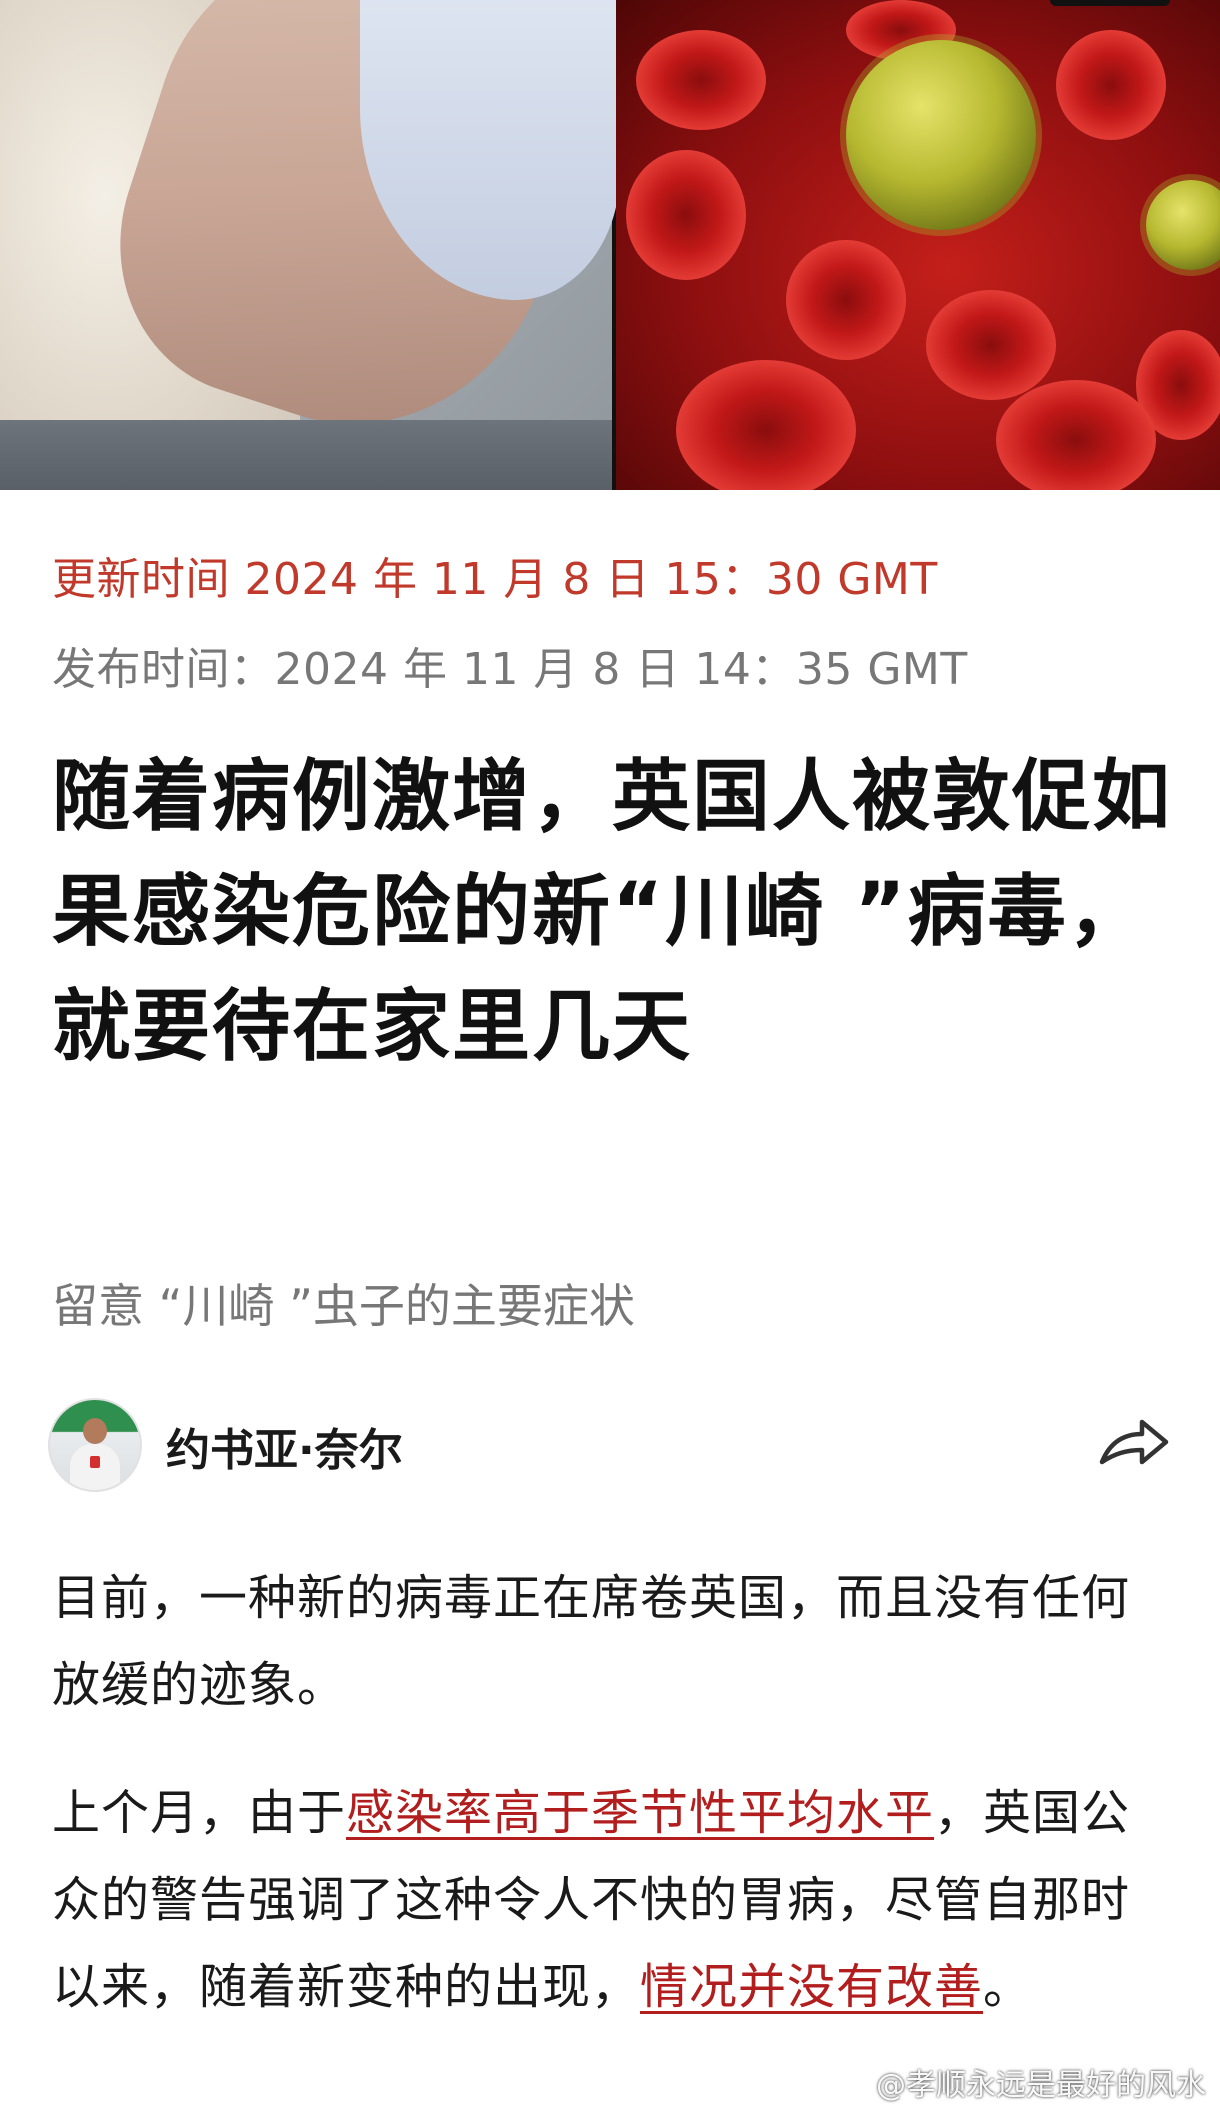 The image size is (1220, 2114). Describe the element at coordinates (495, 579) in the screenshot. I see `update-time: 更新时间 2024 年 11 月 8 日 15：30 GMT` at that location.